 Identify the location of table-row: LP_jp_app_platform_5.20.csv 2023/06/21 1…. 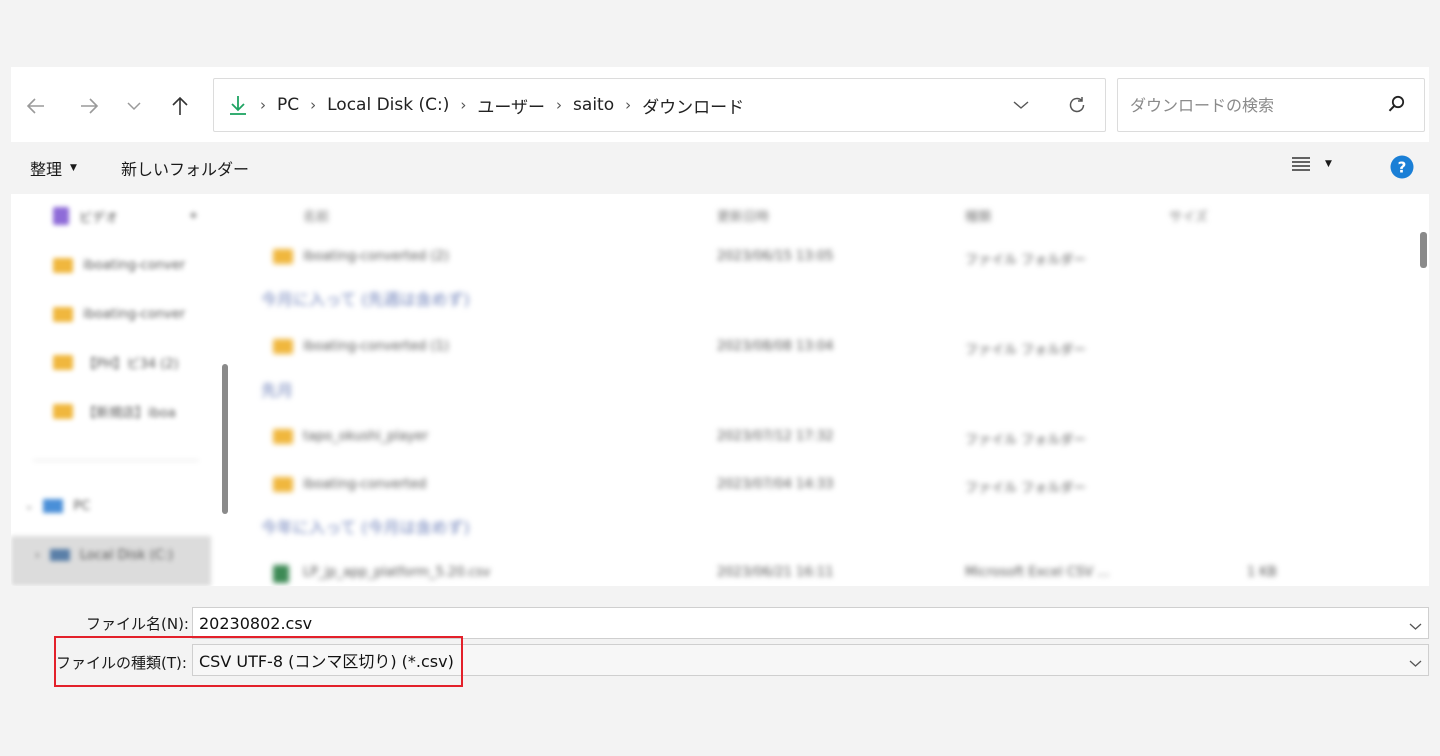
(832, 574).